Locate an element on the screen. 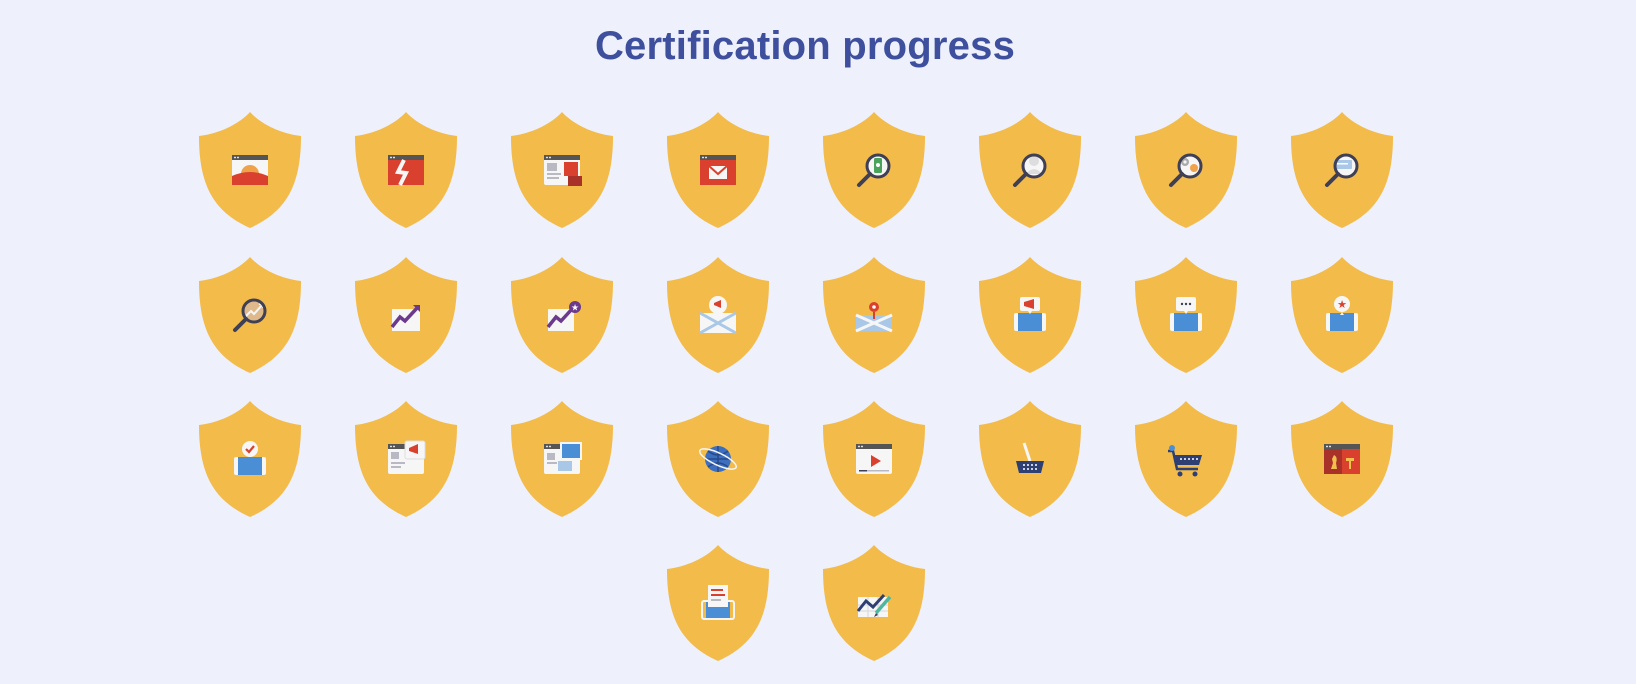 This screenshot has width=1636, height=684. broken-window-icon is located at coordinates (406, 170).